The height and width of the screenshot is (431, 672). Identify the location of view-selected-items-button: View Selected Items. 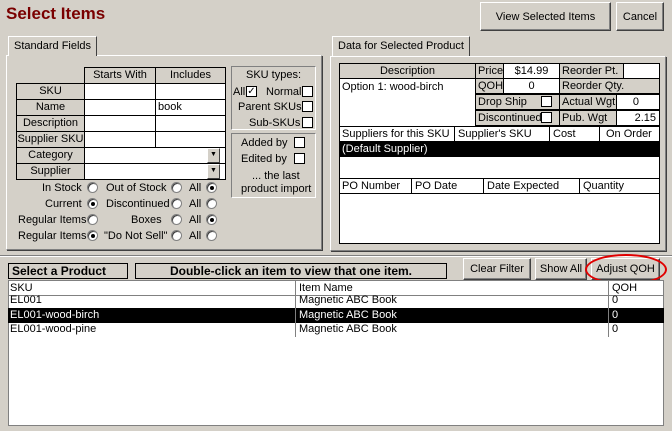
(545, 16).